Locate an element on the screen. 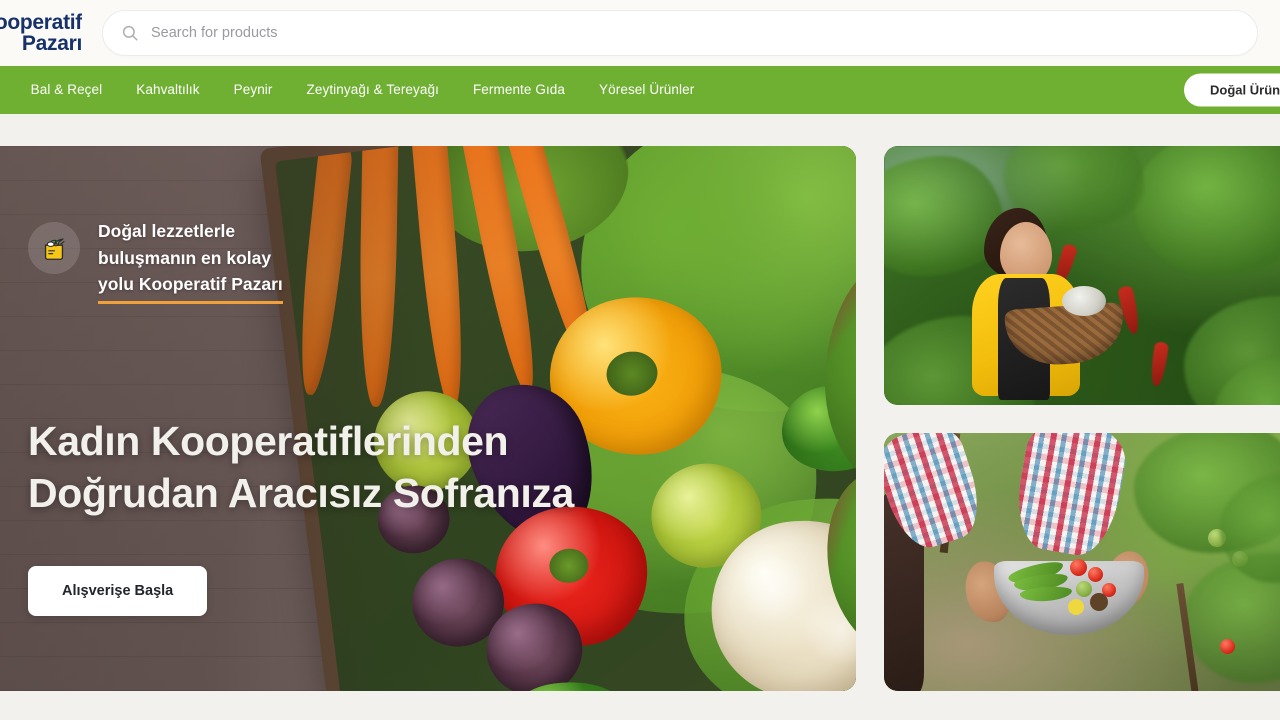 The image size is (1280, 720). site-header: Kooperatif Pazarı is located at coordinates (640, 33).